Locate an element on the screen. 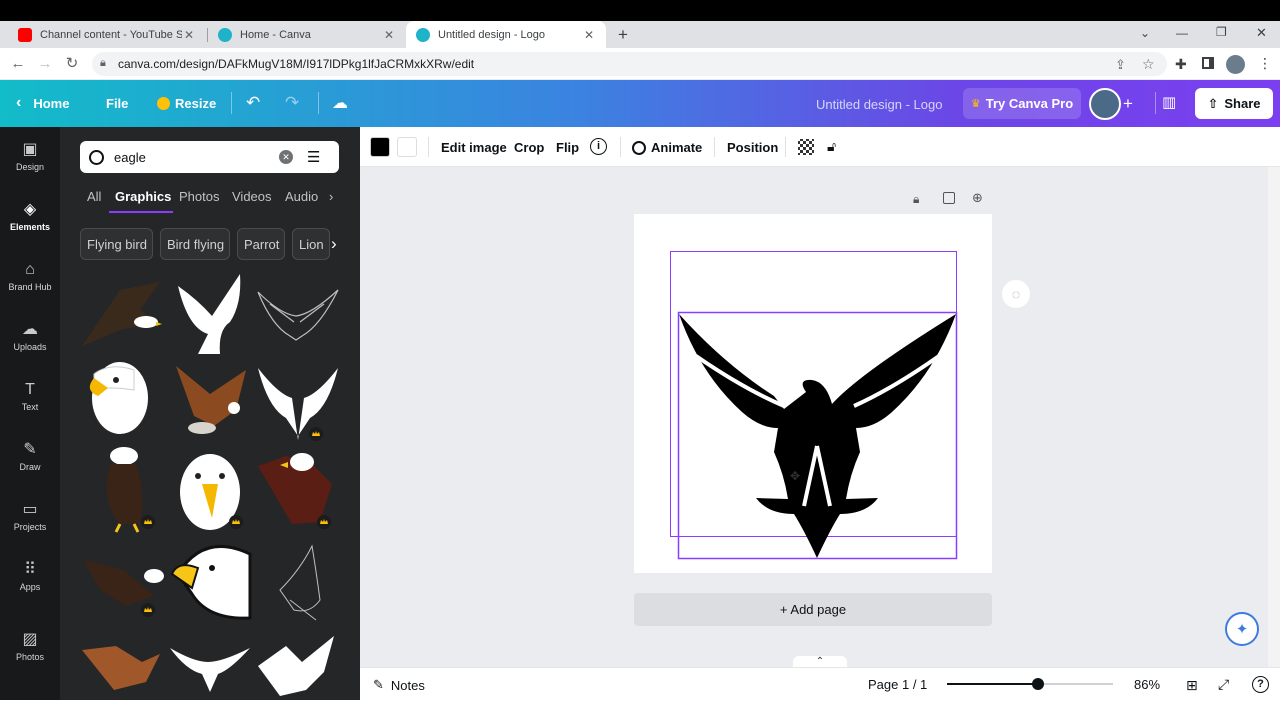  rail-item-draw: ✎ Draw is located at coordinates (30, 456).